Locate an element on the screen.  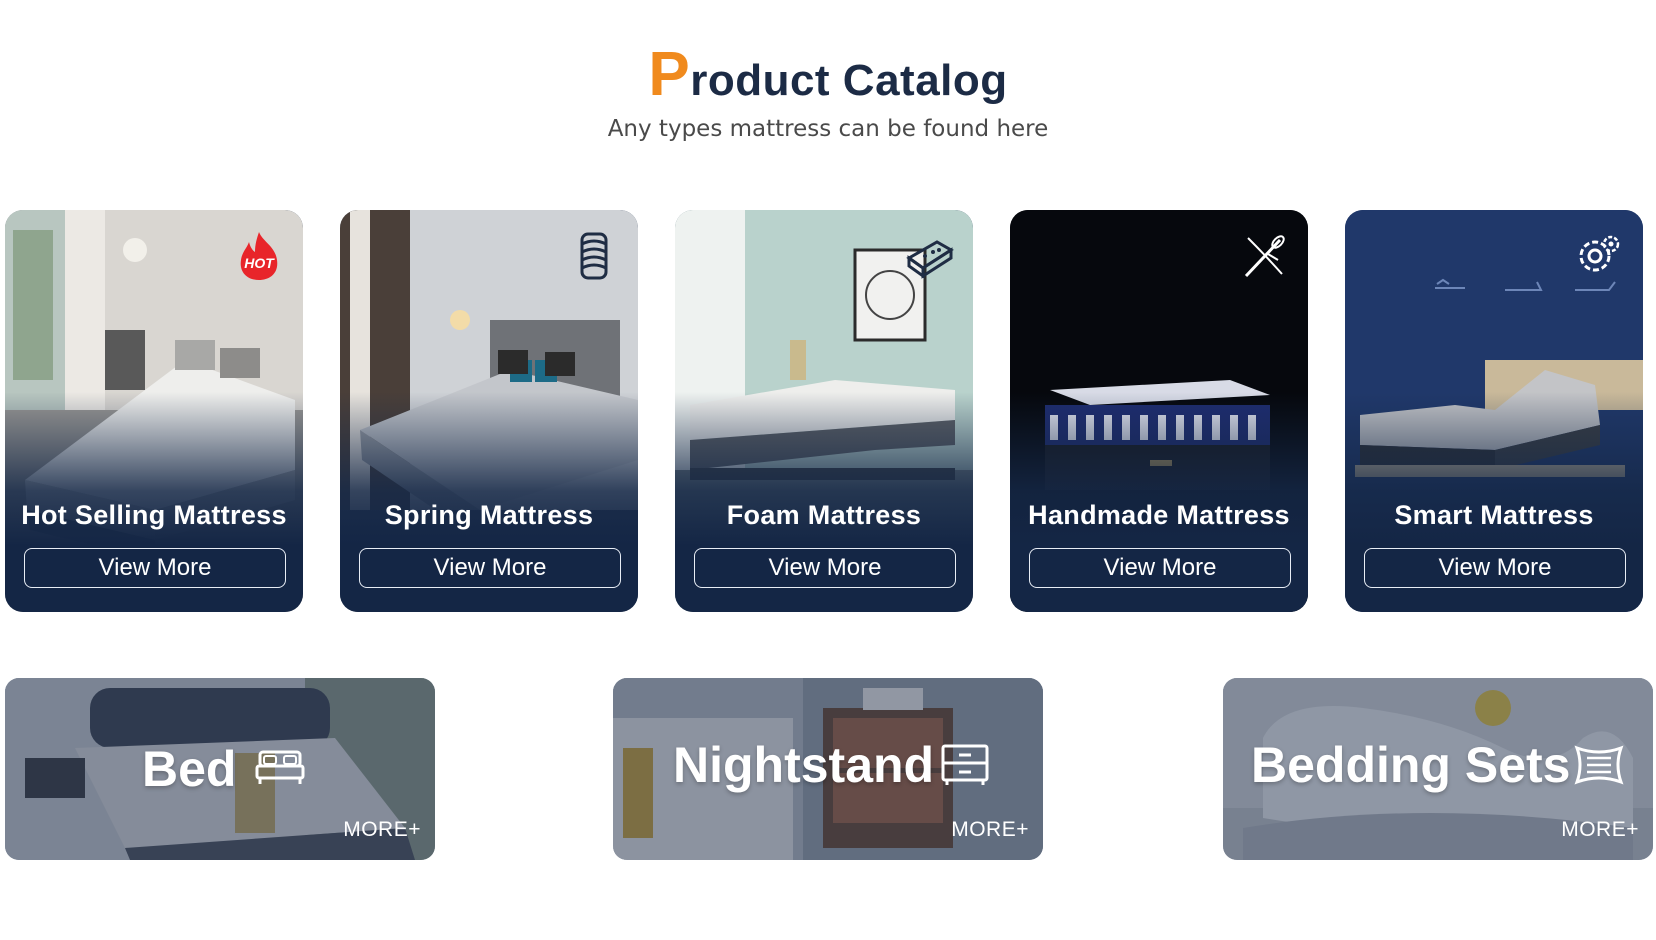
needle-thread-icon is located at coordinates (1264, 256).